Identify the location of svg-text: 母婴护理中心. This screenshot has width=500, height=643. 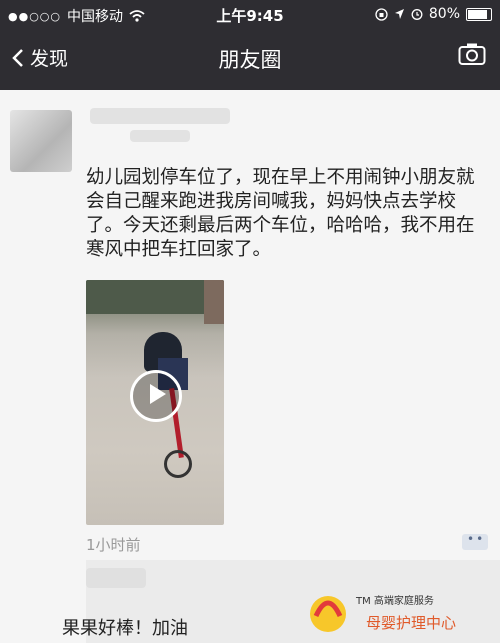
(411, 623).